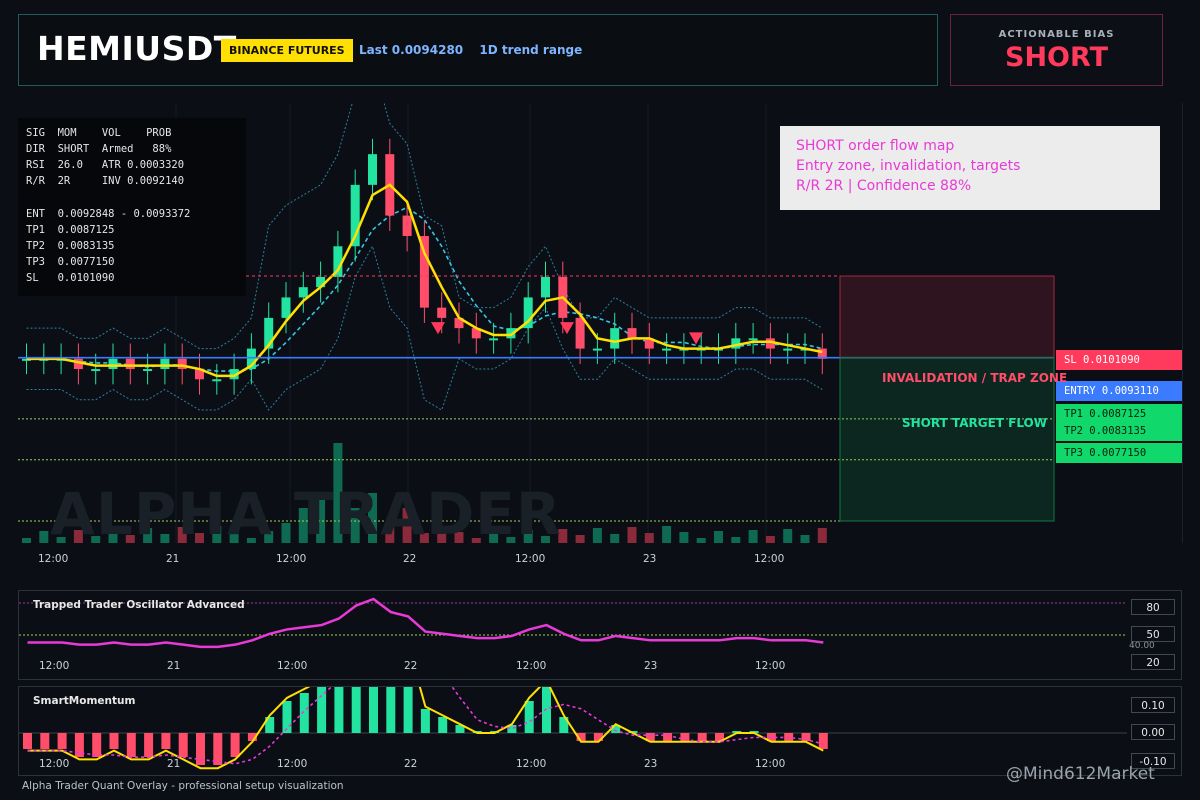 The width and height of the screenshot is (1200, 800). What do you see at coordinates (70, 278) in the screenshot?
I see `signal-row: SL 0.0101090` at bounding box center [70, 278].